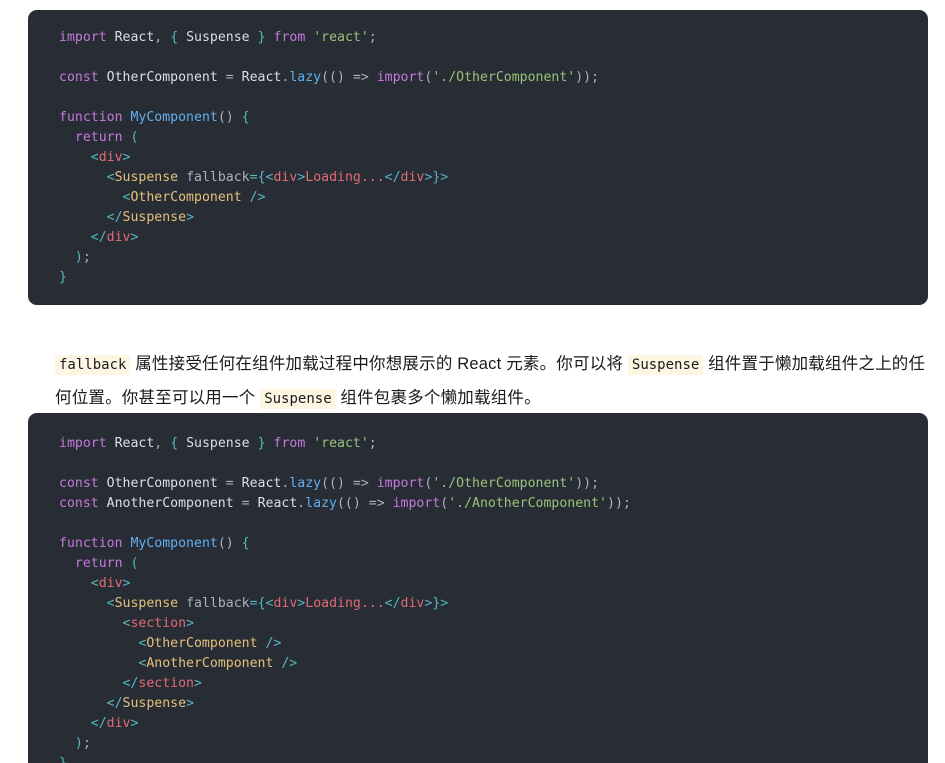 The image size is (945, 763). Describe the element at coordinates (93, 364) in the screenshot. I see `inline-code-fallback: fallback` at that location.